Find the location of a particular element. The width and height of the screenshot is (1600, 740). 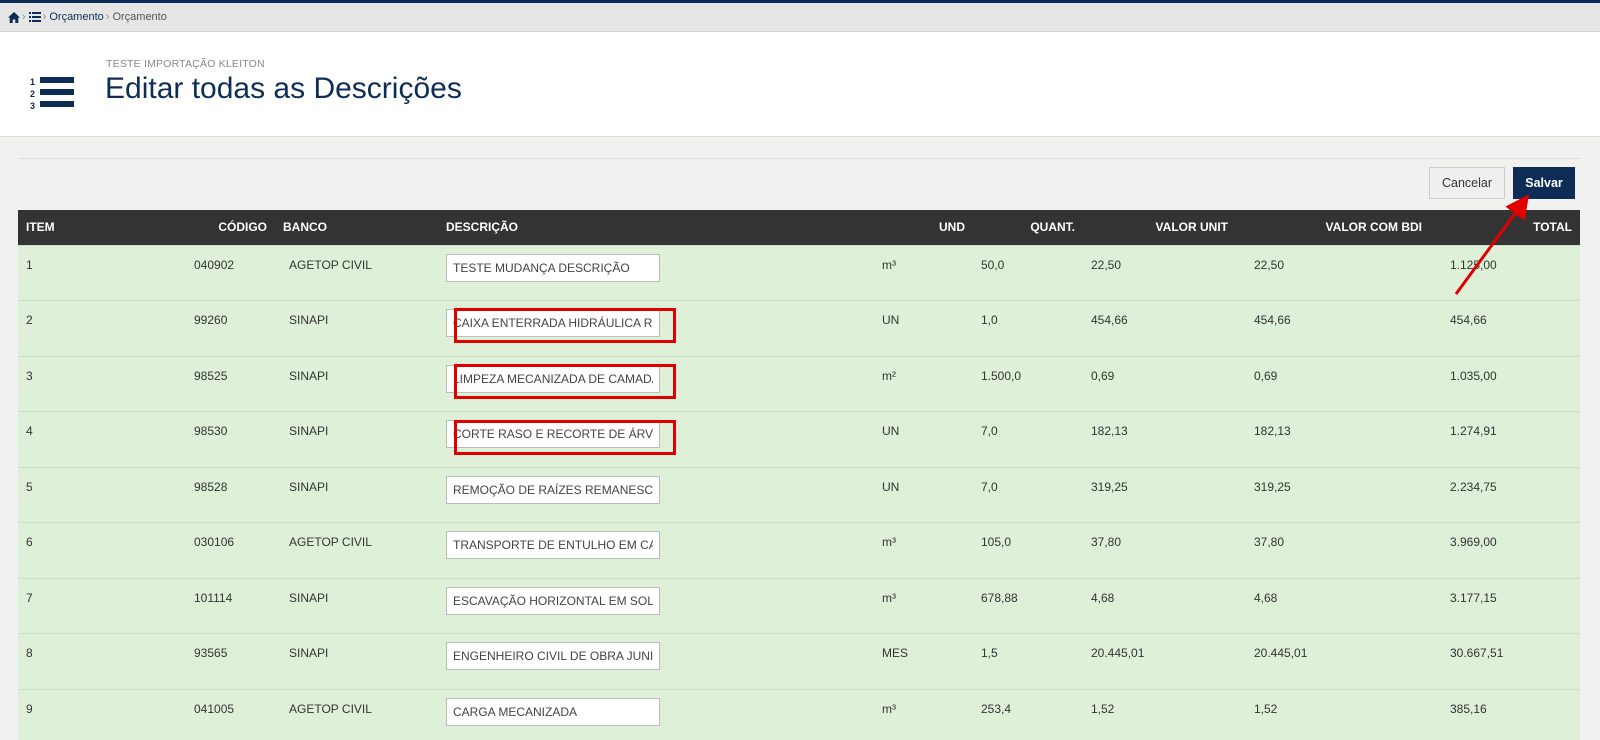

breadcrumb-list is located at coordinates (34, 17).